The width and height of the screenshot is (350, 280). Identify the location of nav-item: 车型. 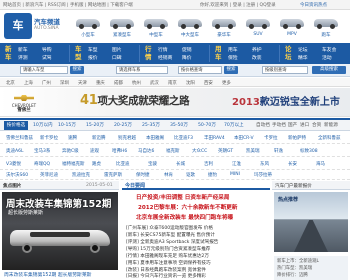
(93, 49).